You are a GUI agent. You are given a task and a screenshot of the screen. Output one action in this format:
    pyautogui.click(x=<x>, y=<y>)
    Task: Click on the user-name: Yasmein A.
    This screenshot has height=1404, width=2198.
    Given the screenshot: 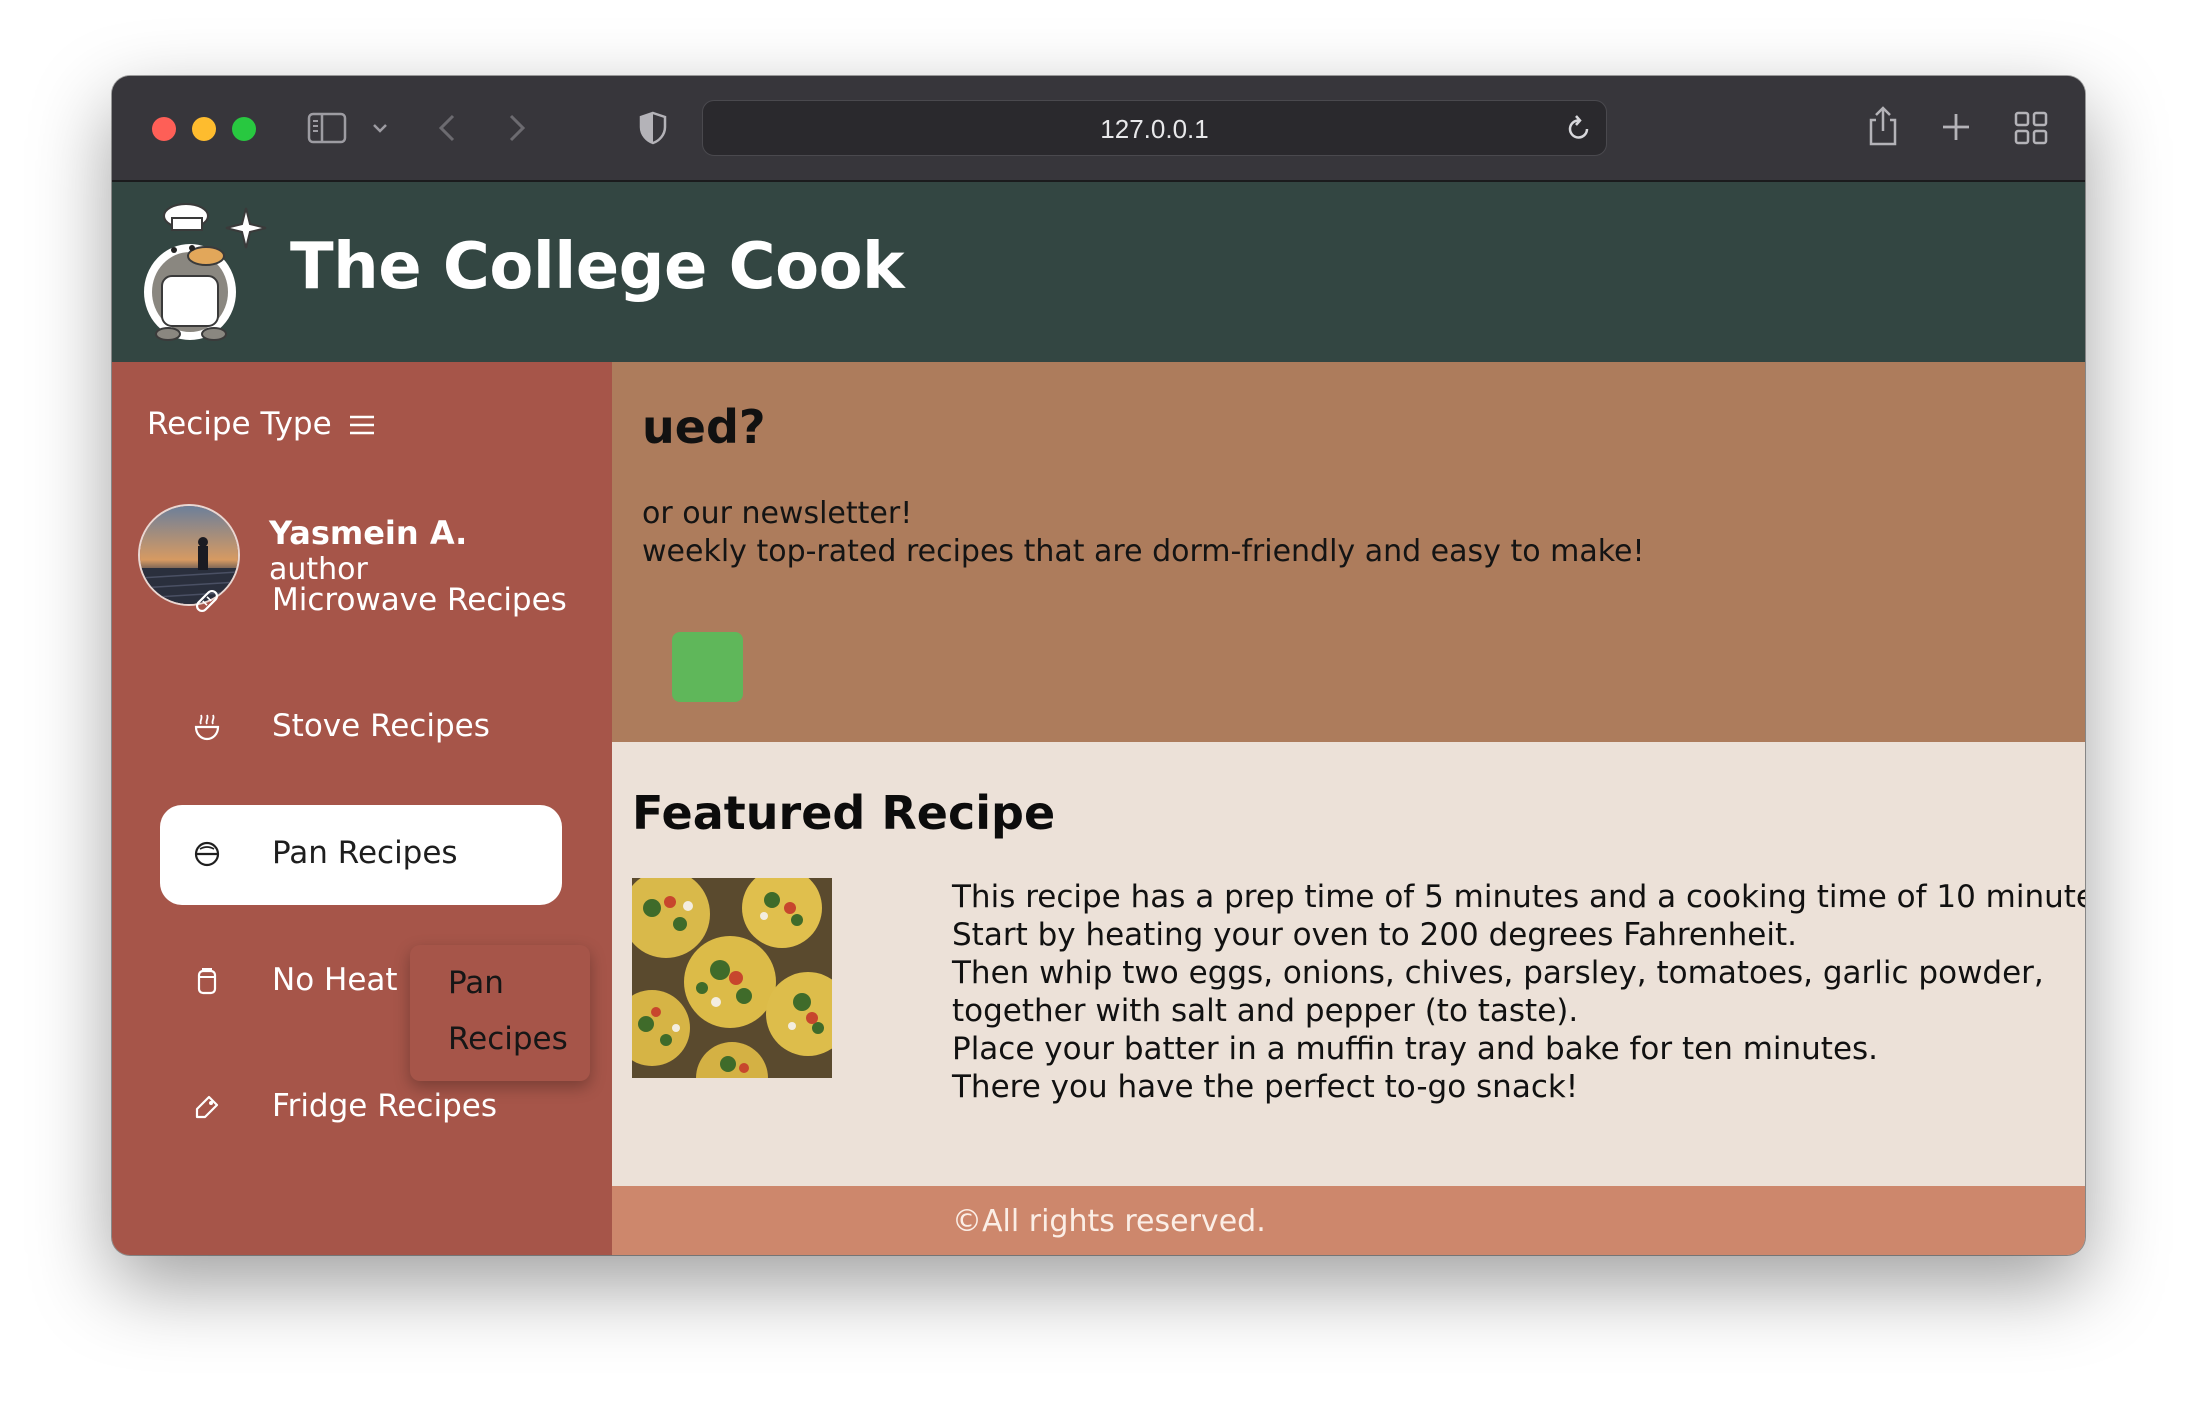 What is the action you would take?
    pyautogui.click(x=368, y=533)
    